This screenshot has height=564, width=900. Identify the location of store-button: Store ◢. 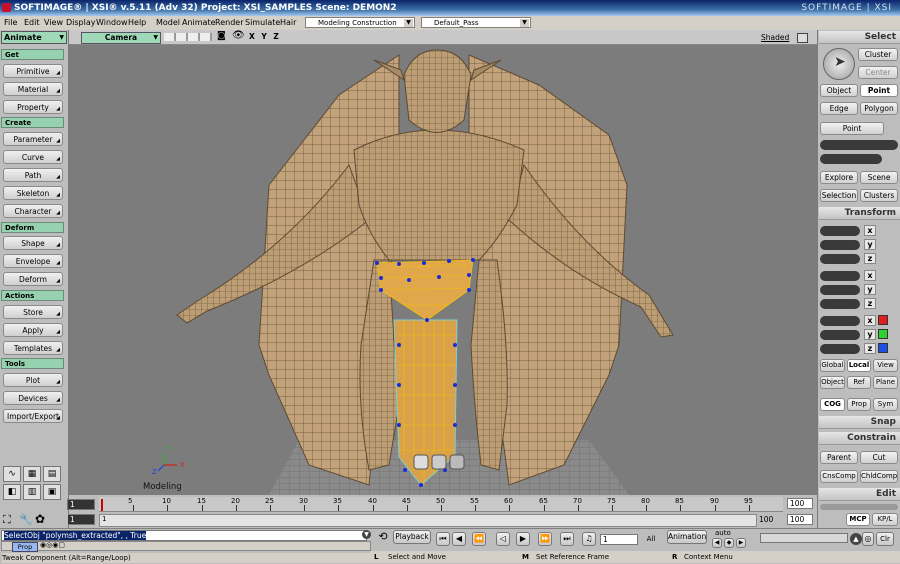
(33, 312).